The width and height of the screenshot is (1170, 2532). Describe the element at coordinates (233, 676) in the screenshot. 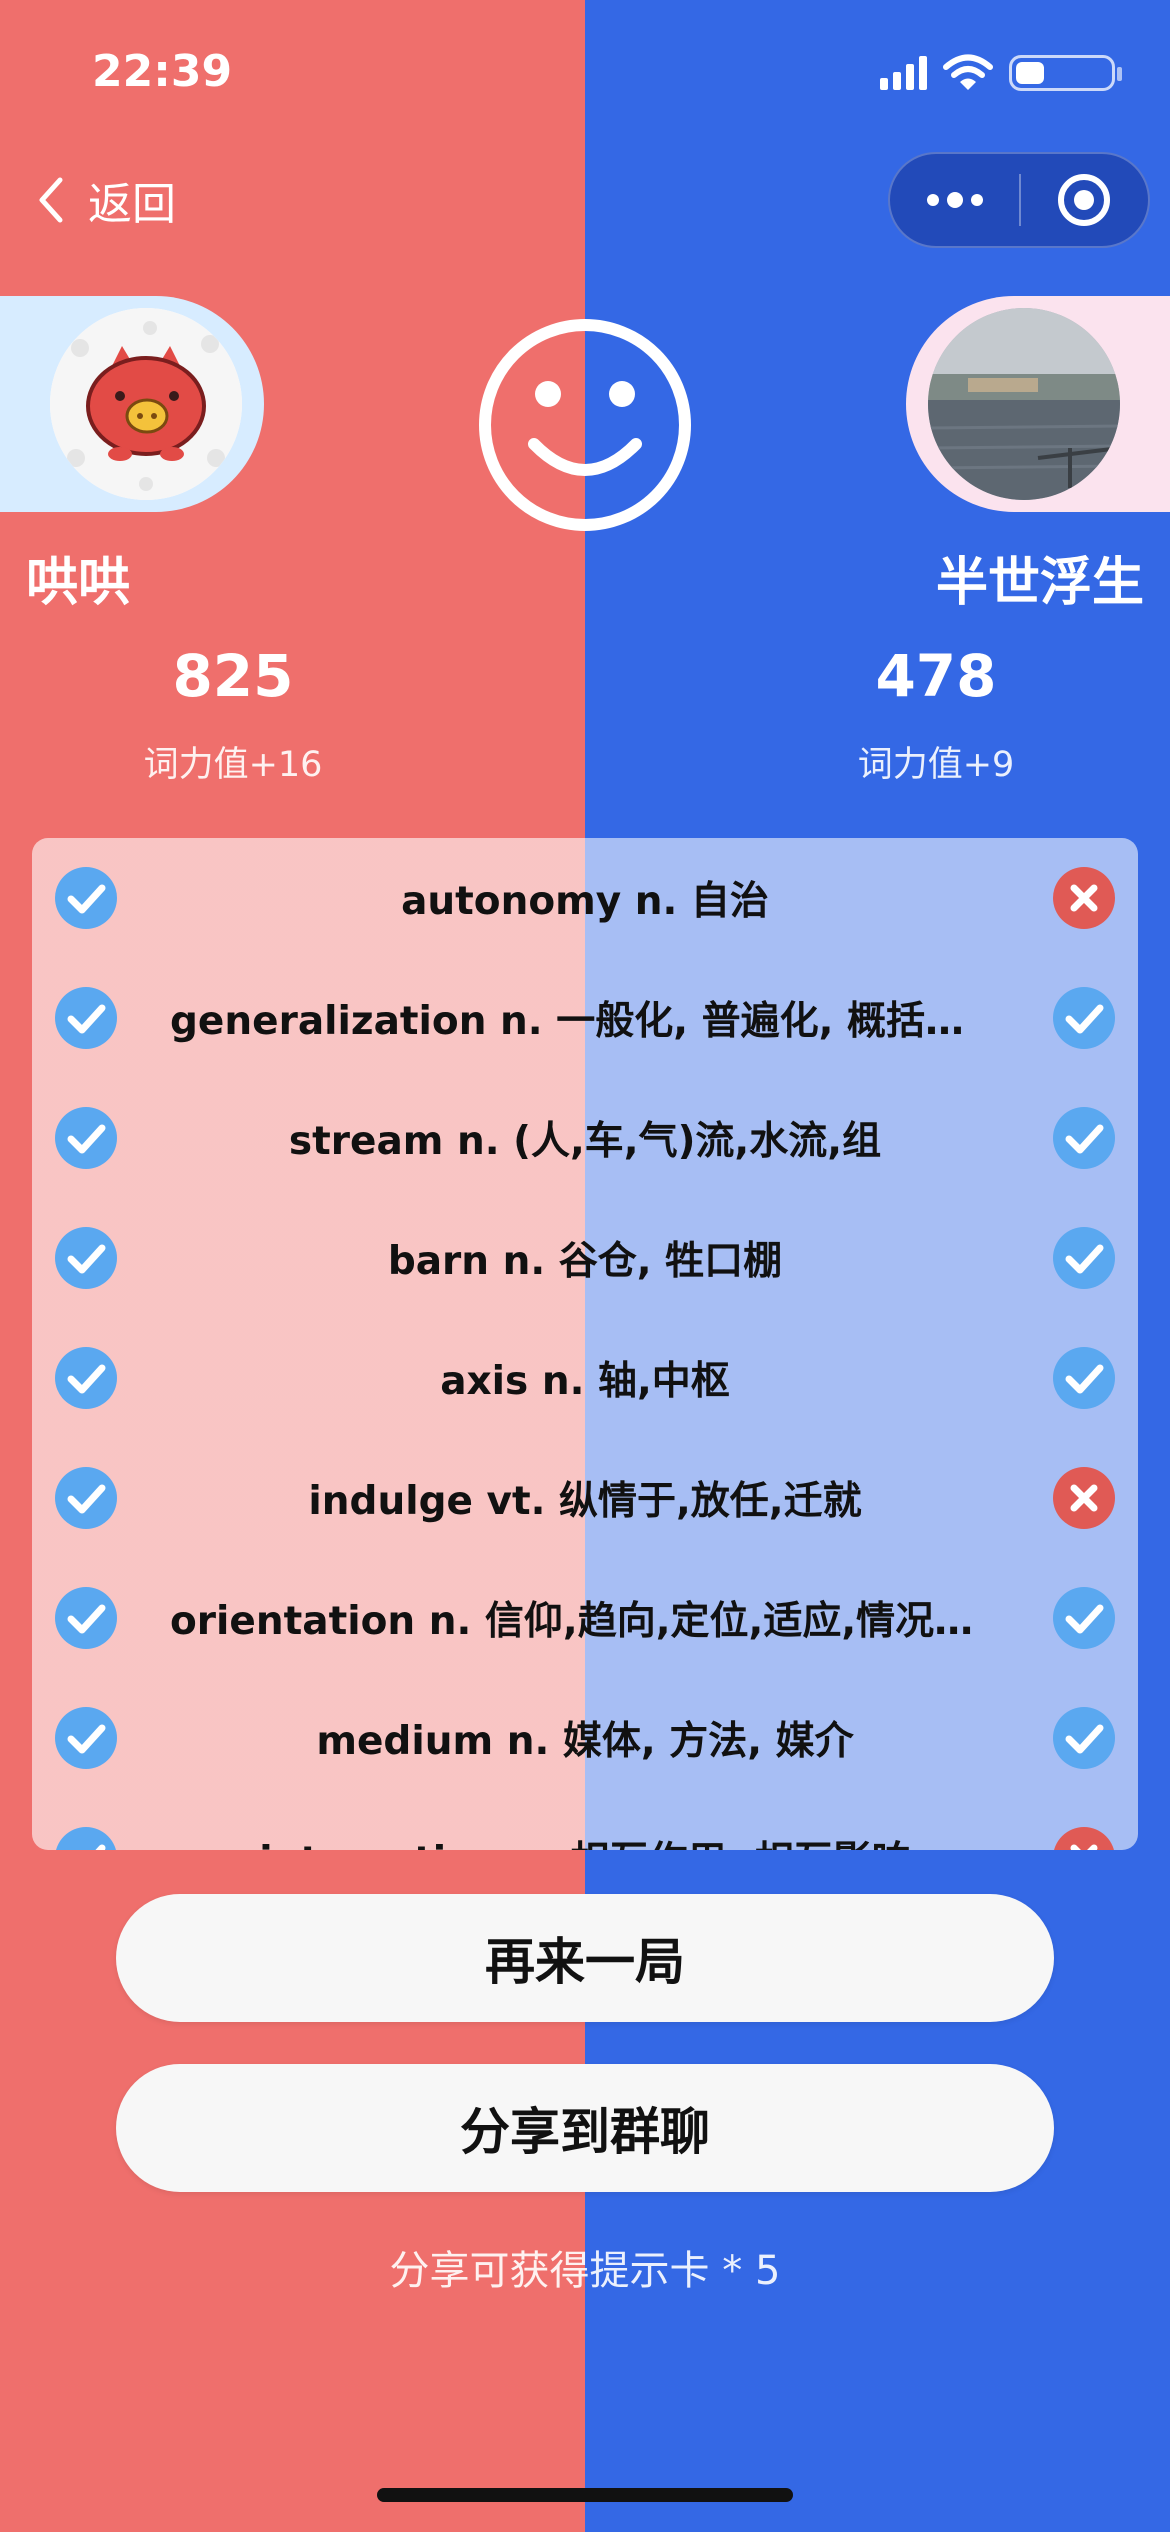

I see `left-player-score: 825` at that location.